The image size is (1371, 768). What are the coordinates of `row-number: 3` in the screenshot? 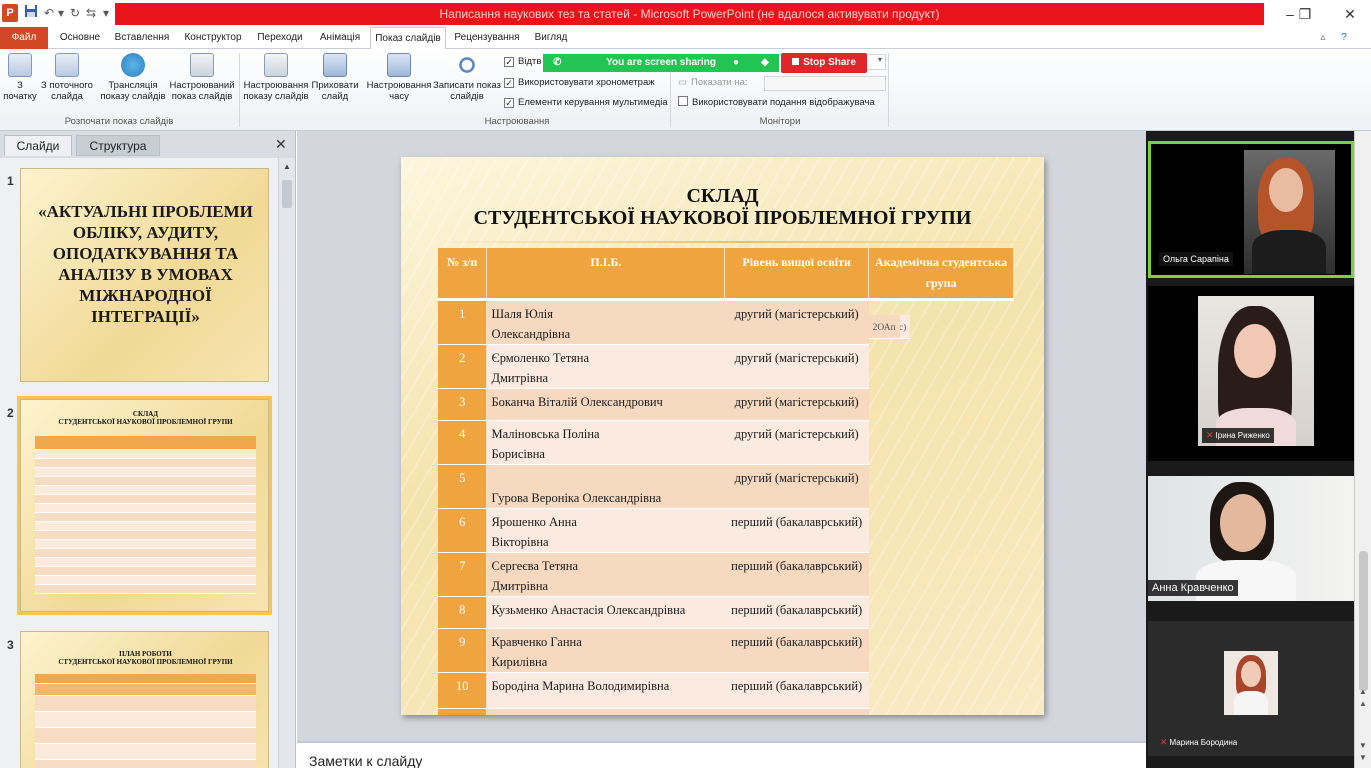 It's located at (463, 404).